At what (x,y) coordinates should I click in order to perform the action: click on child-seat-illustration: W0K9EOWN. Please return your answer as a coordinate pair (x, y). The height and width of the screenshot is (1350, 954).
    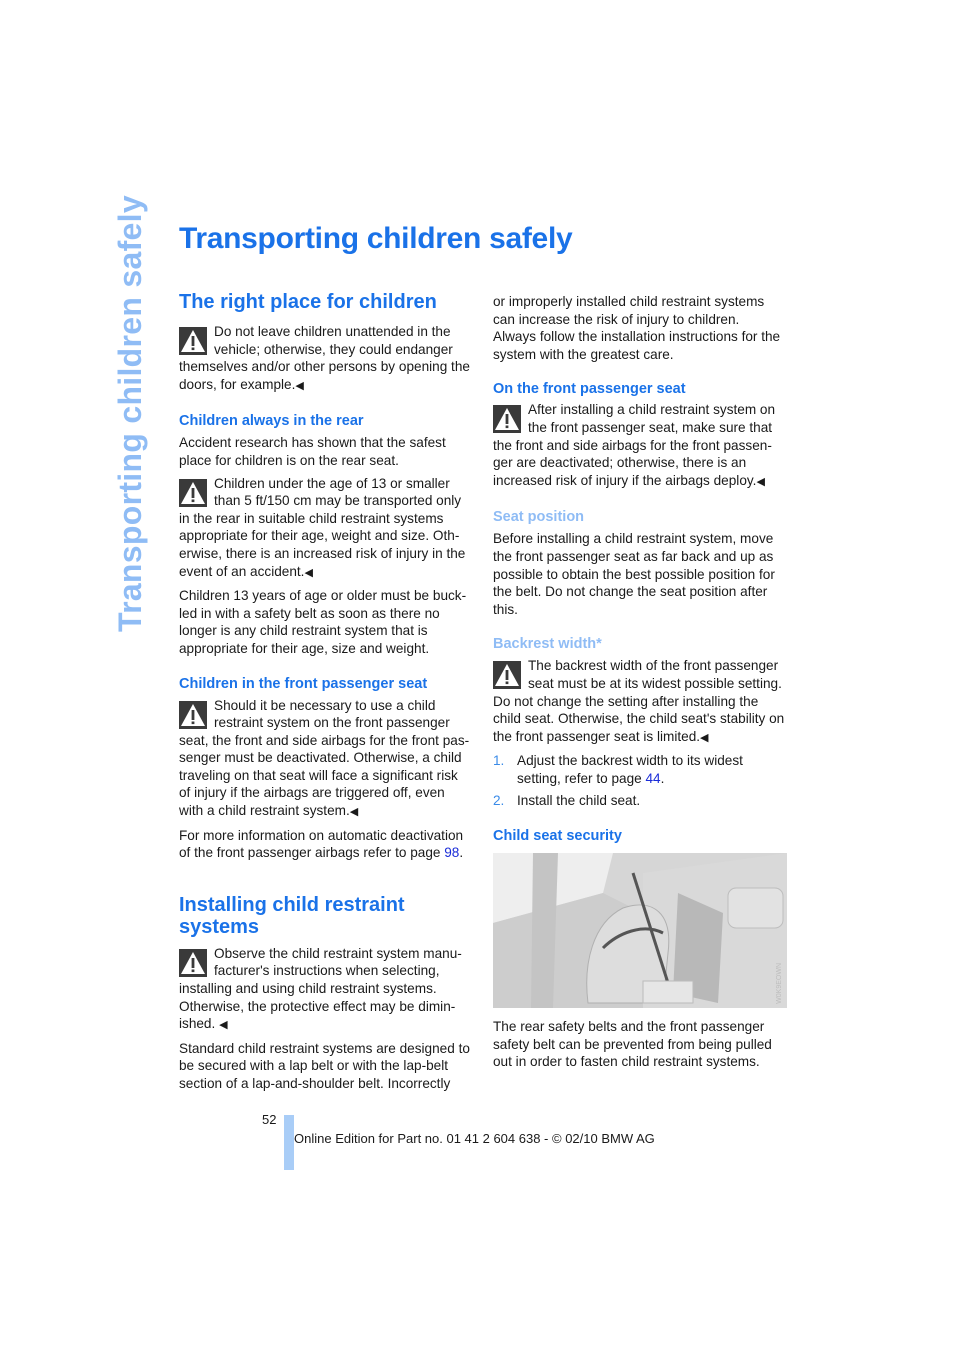
    Looking at the image, I should click on (640, 931).